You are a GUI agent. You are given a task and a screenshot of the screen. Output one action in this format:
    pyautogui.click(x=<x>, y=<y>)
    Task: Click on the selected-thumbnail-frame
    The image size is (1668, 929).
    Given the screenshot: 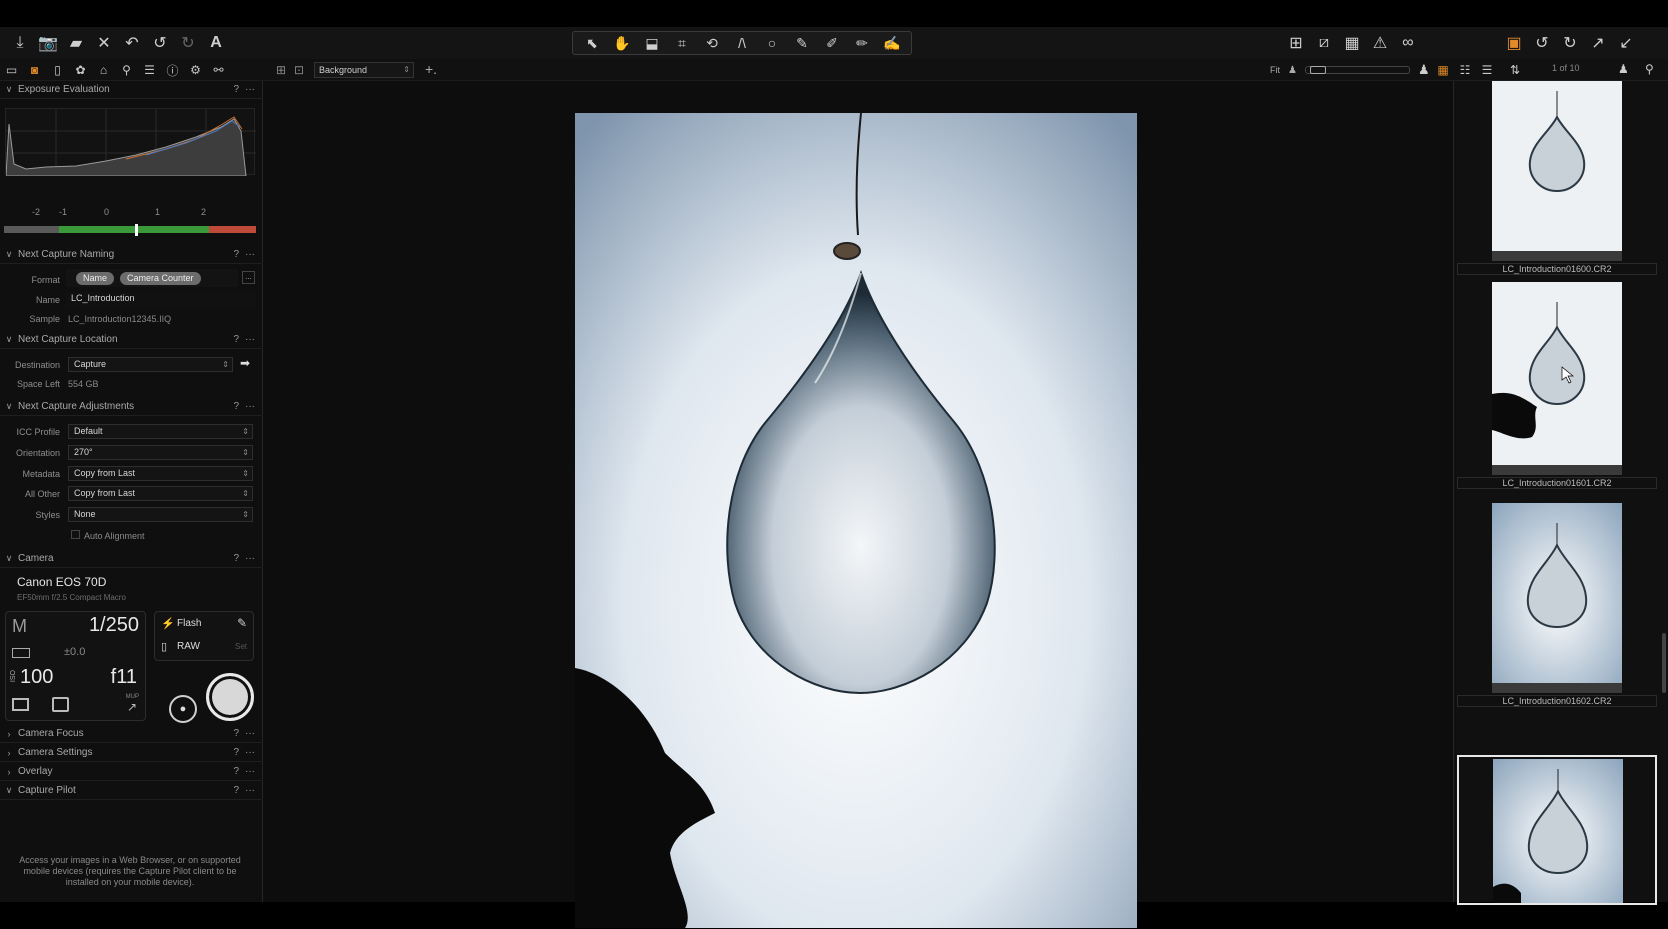 What is the action you would take?
    pyautogui.click(x=1557, y=830)
    